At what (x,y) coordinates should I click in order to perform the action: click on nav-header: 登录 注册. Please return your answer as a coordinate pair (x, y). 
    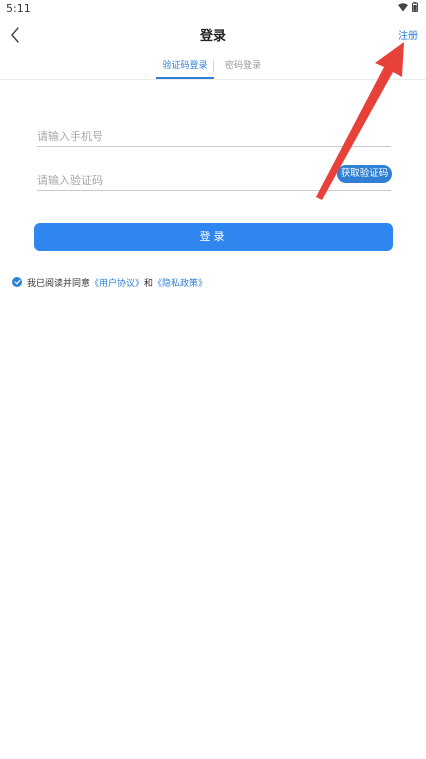
    Looking at the image, I should click on (213, 35).